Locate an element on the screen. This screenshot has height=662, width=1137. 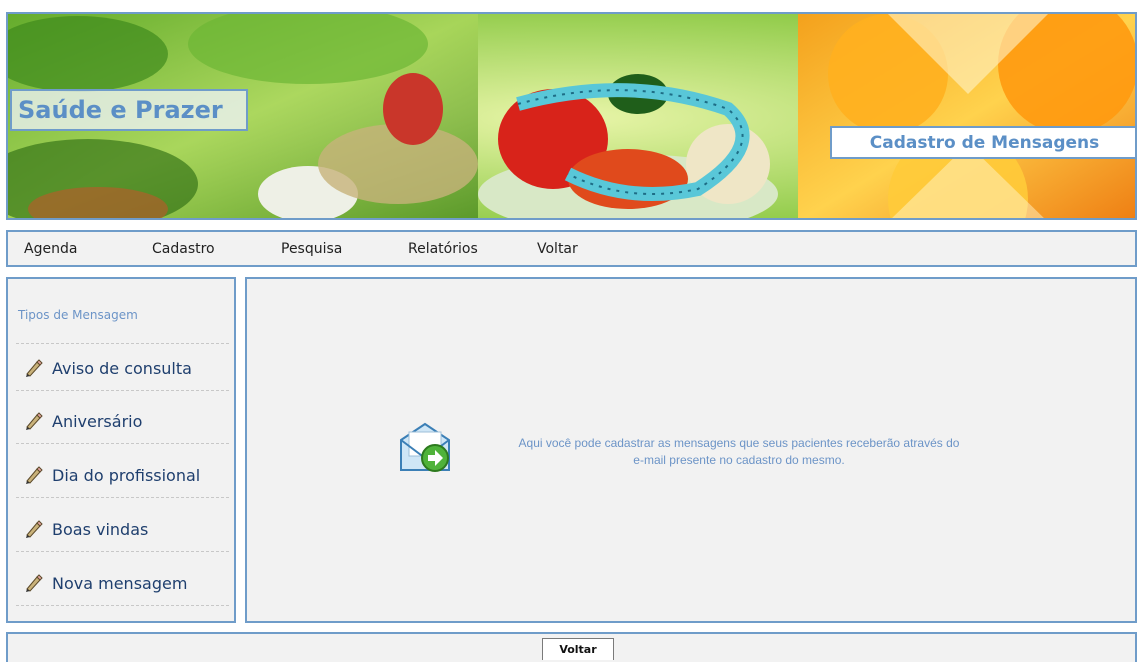
sidebar-item-aniversario: Aniversário is located at coordinates (122, 421).